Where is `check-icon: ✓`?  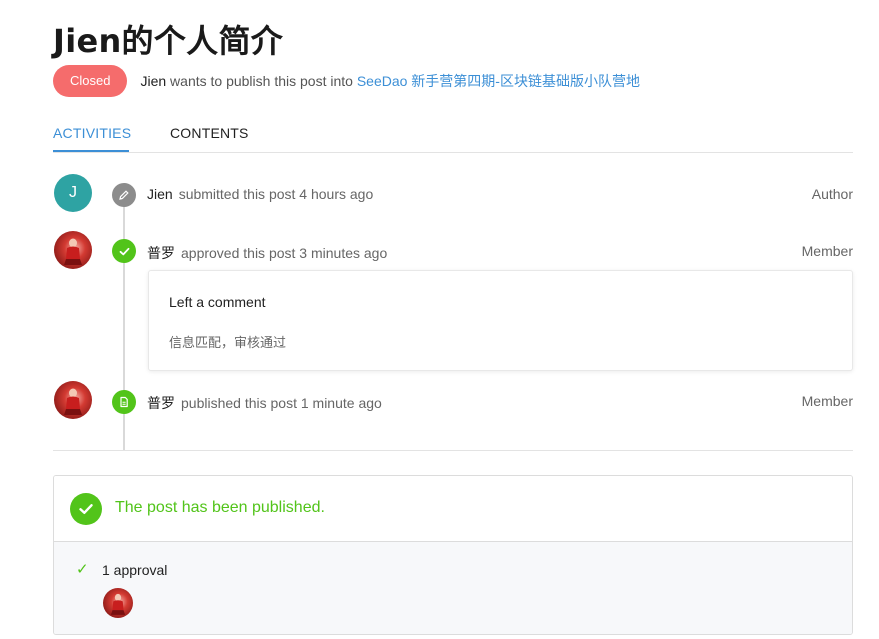 check-icon: ✓ is located at coordinates (82, 569).